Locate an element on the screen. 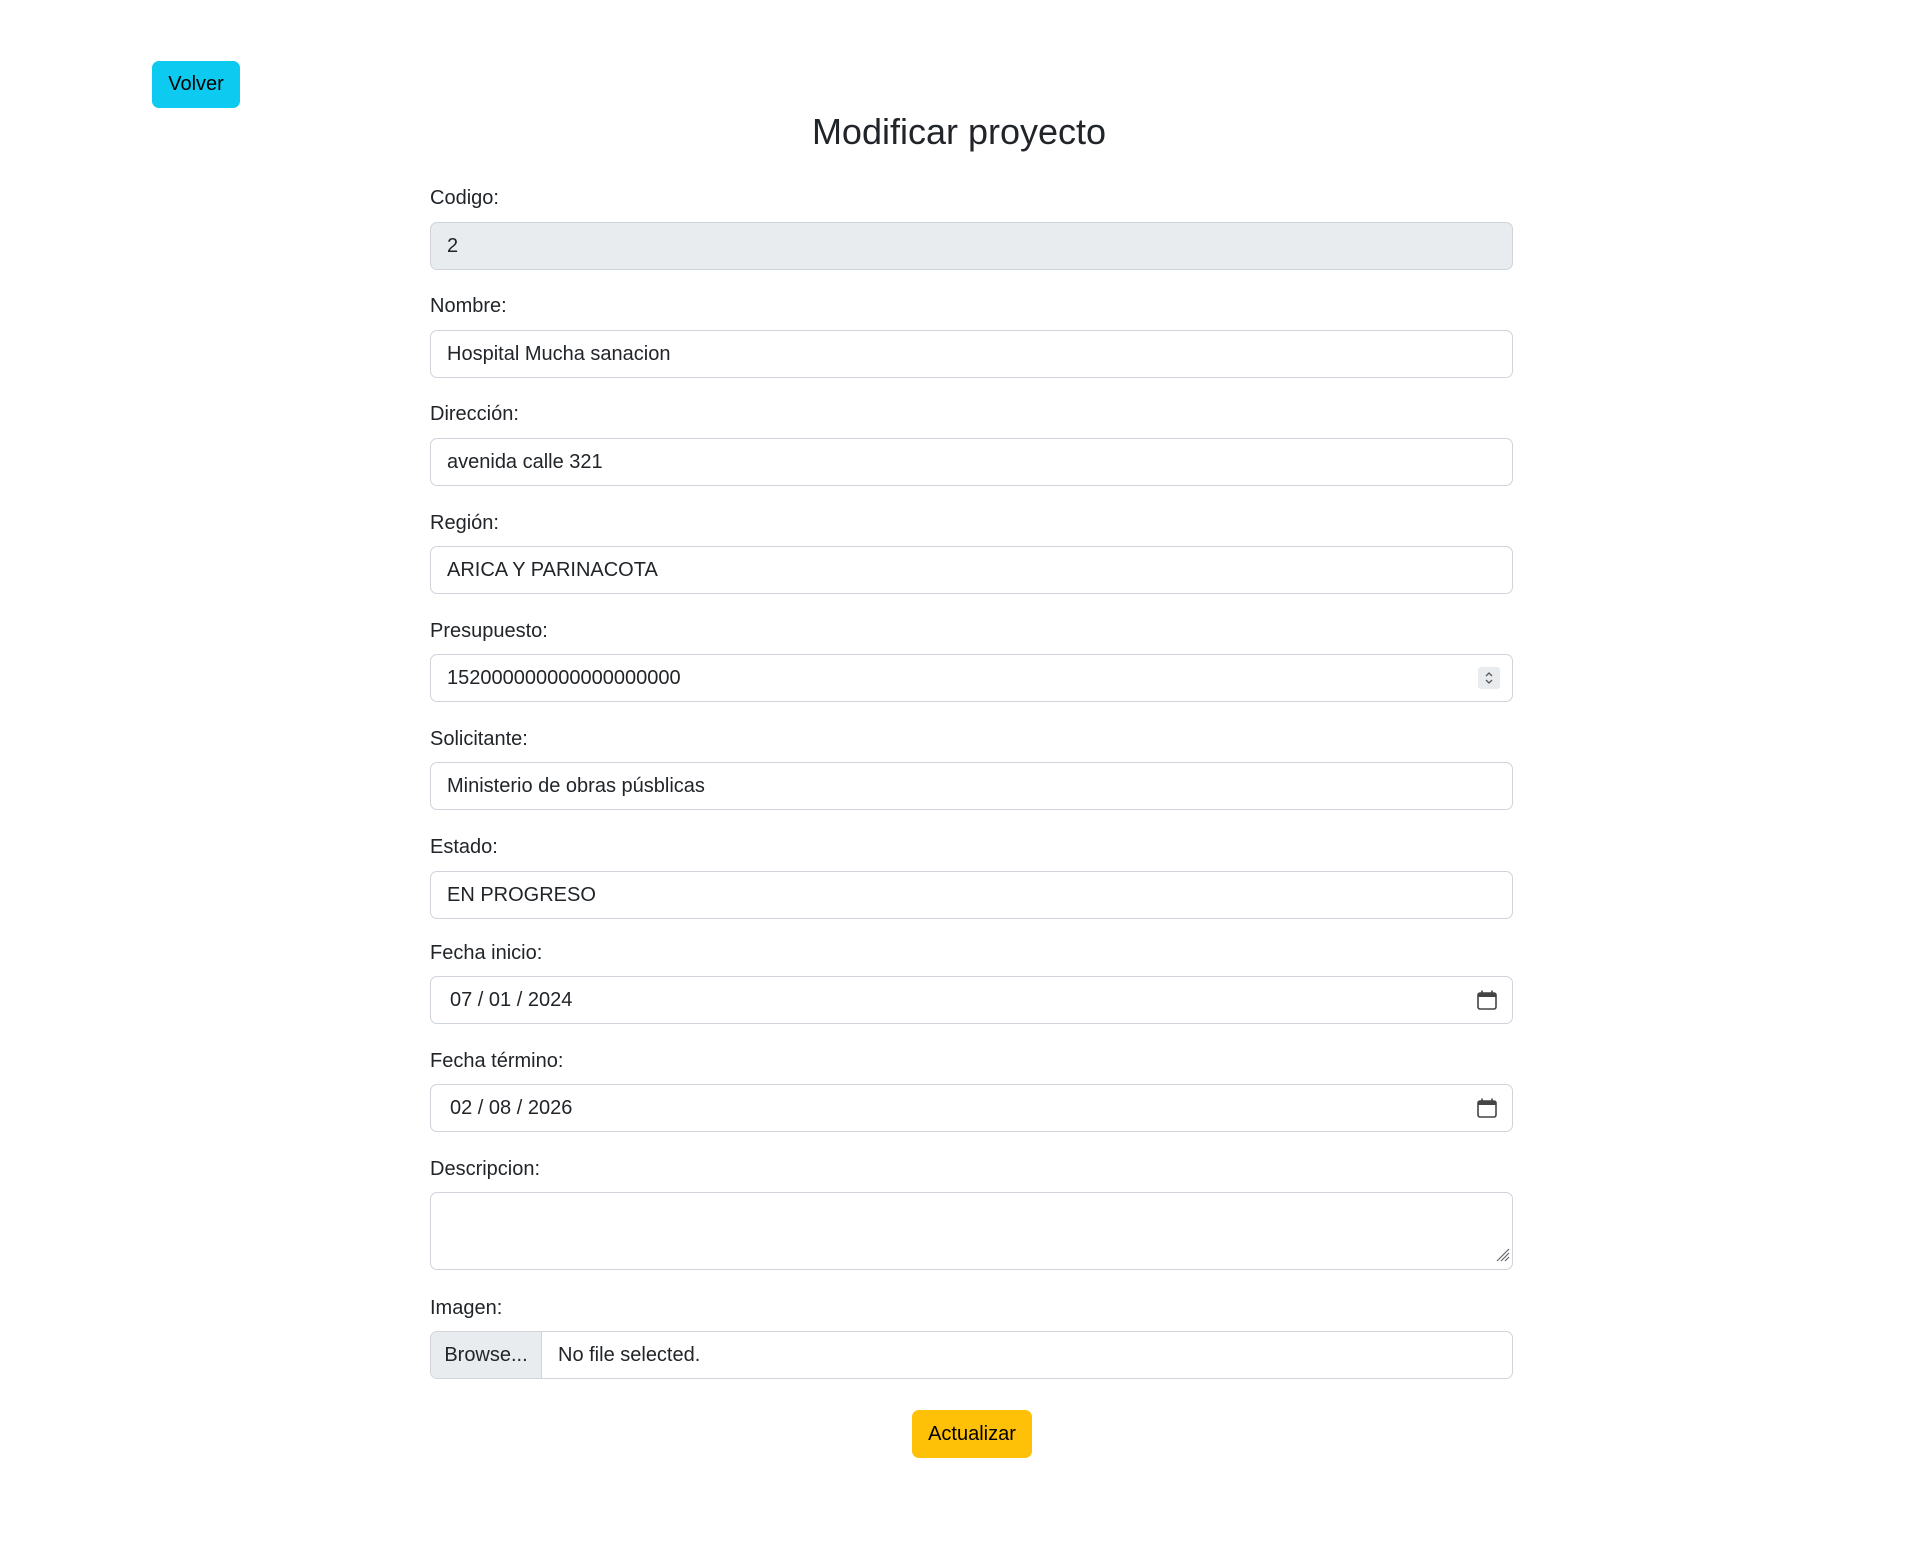 Image resolution: width=1918 pixels, height=1541 pixels. region-field: ARICA Y PARINACOTA is located at coordinates (971, 570).